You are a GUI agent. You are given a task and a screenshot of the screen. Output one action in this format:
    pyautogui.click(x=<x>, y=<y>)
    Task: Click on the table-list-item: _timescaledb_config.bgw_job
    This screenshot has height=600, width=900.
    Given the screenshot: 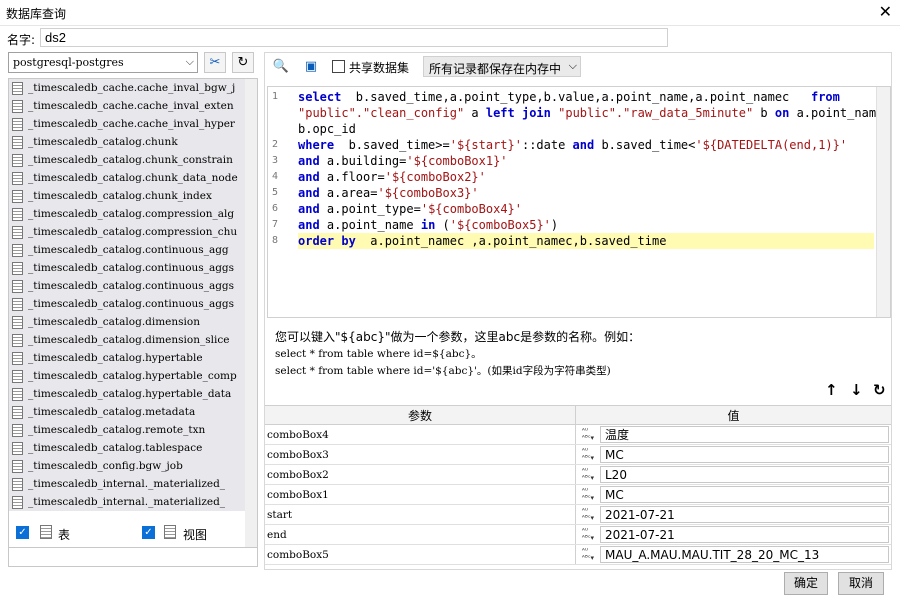 What is the action you would take?
    pyautogui.click(x=127, y=466)
    